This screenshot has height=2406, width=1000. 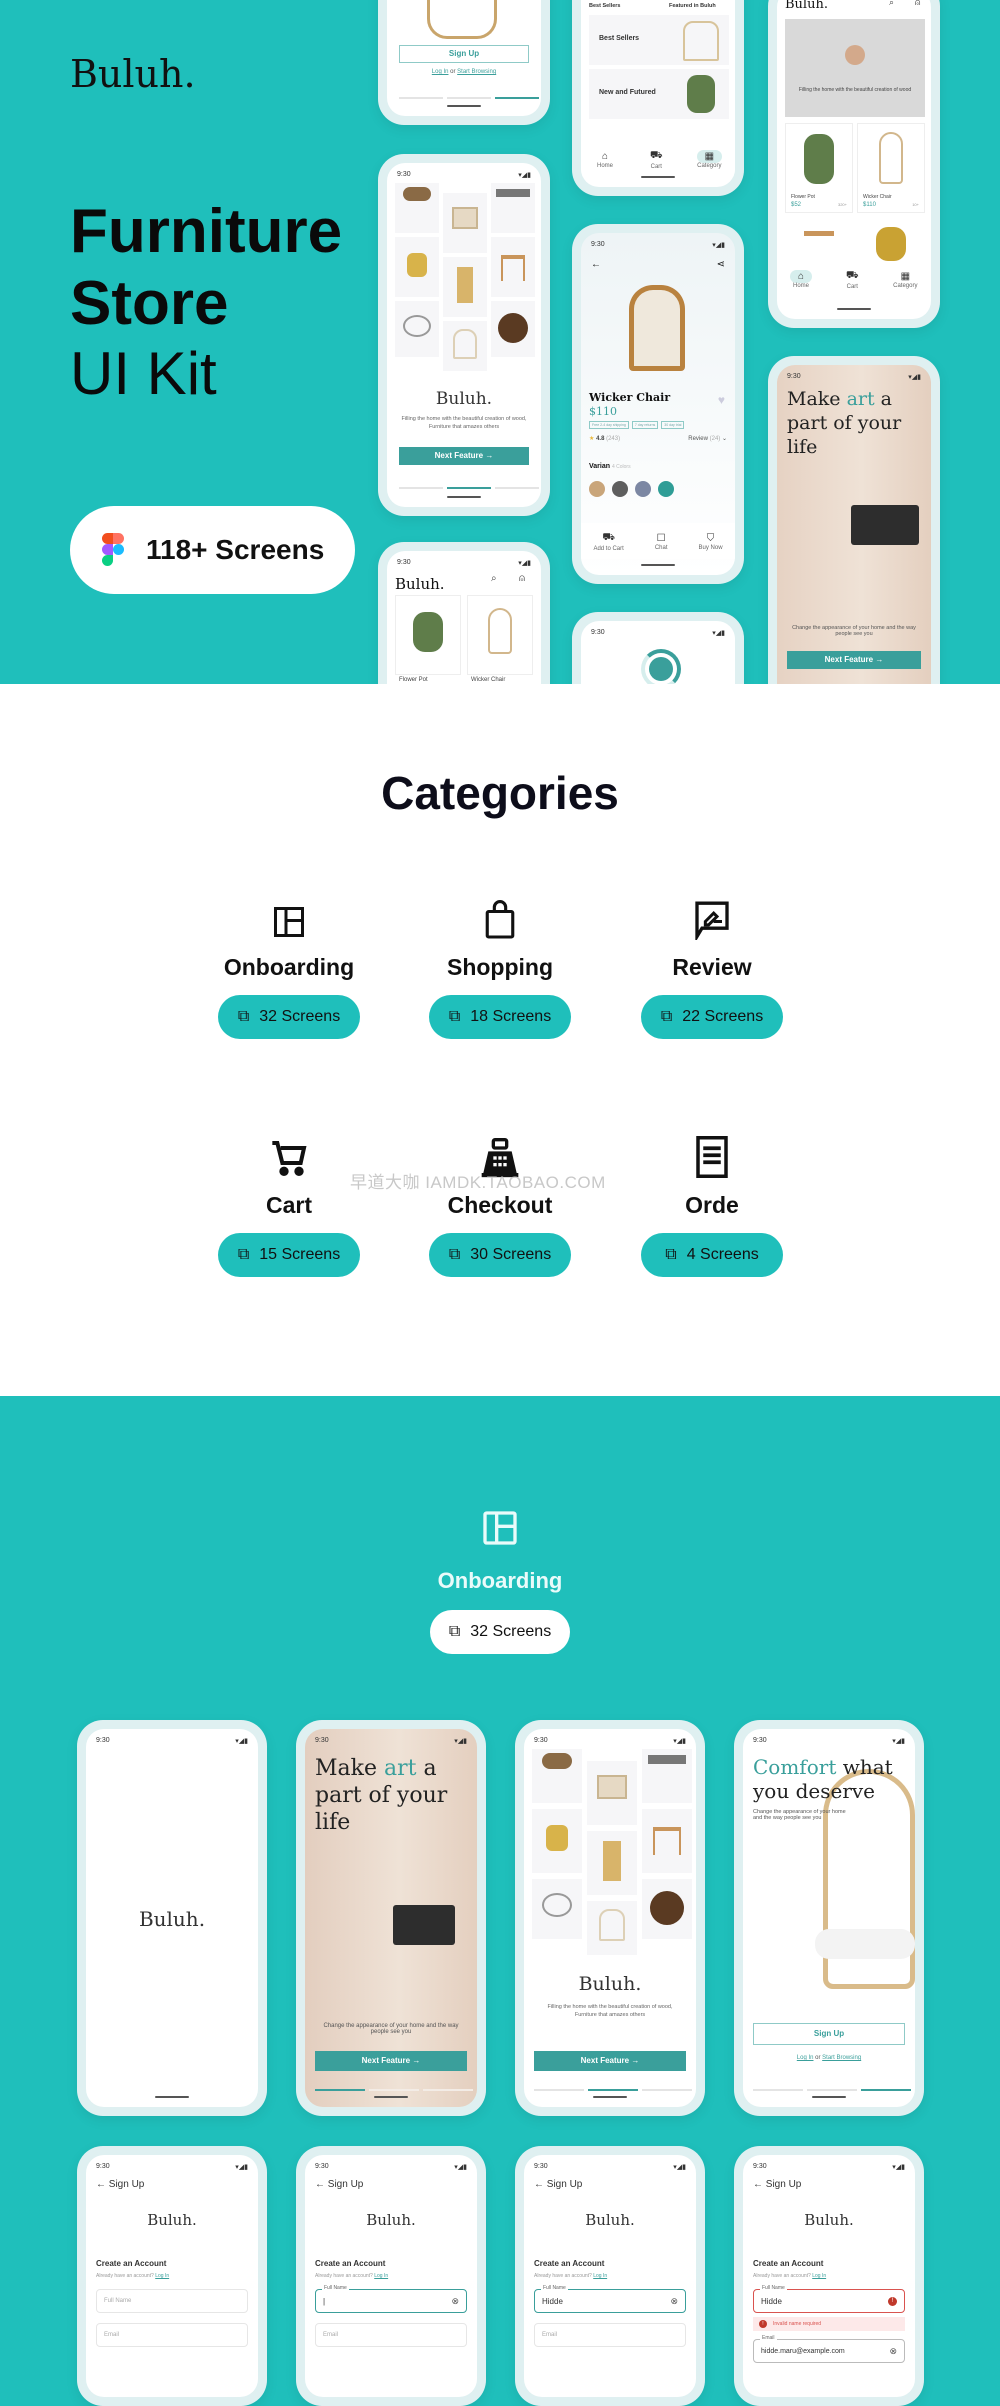 I want to click on onboarding-splash-screen: 9:30 ▾◢▮ Buluh., so click(x=172, y=1918).